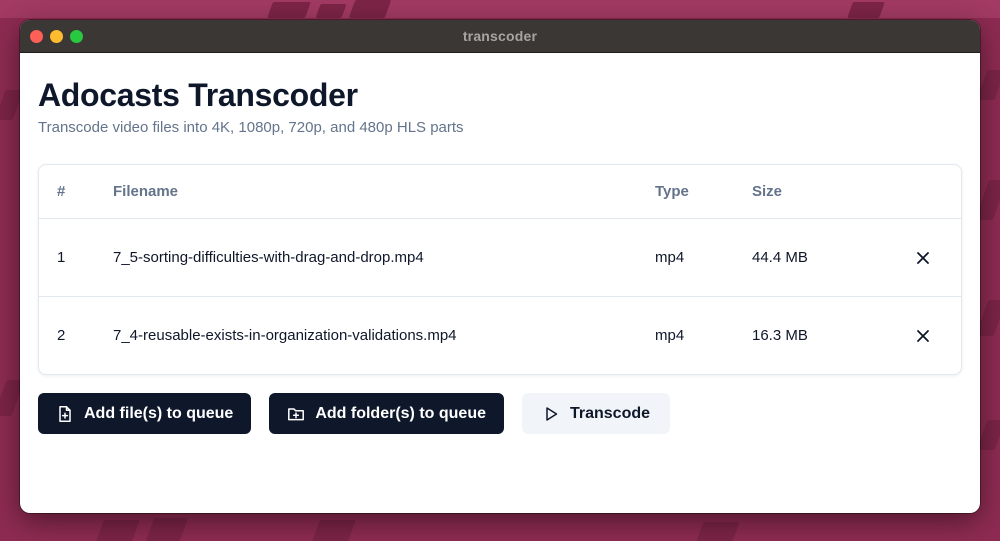 The image size is (1000, 541). What do you see at coordinates (767, 191) in the screenshot?
I see `column-header-size: Size` at bounding box center [767, 191].